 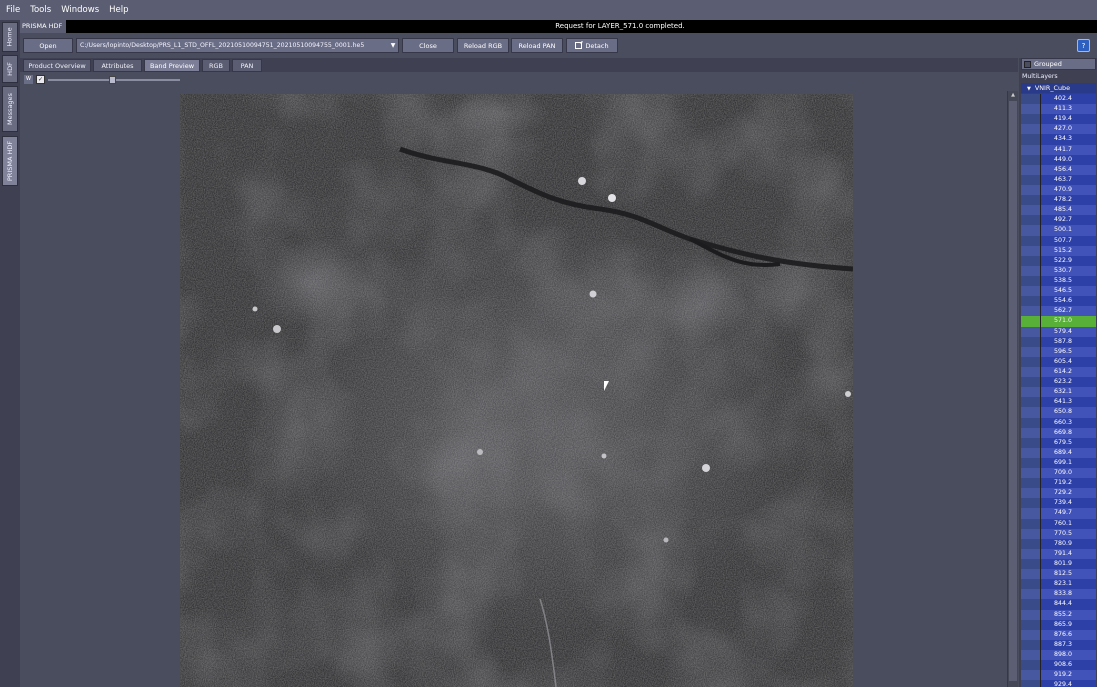 I want to click on band-row: 579.4, so click(x=1058, y=331).